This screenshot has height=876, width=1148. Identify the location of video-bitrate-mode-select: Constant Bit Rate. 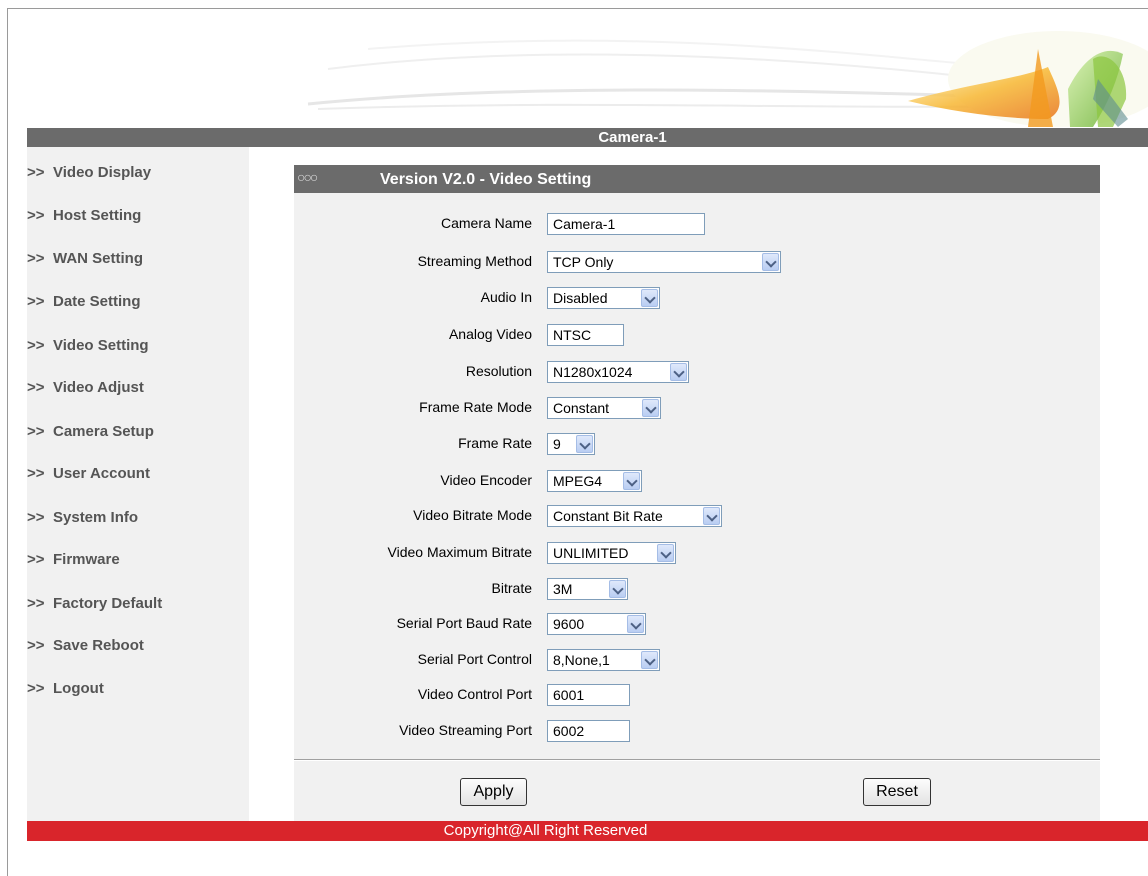
(634, 516).